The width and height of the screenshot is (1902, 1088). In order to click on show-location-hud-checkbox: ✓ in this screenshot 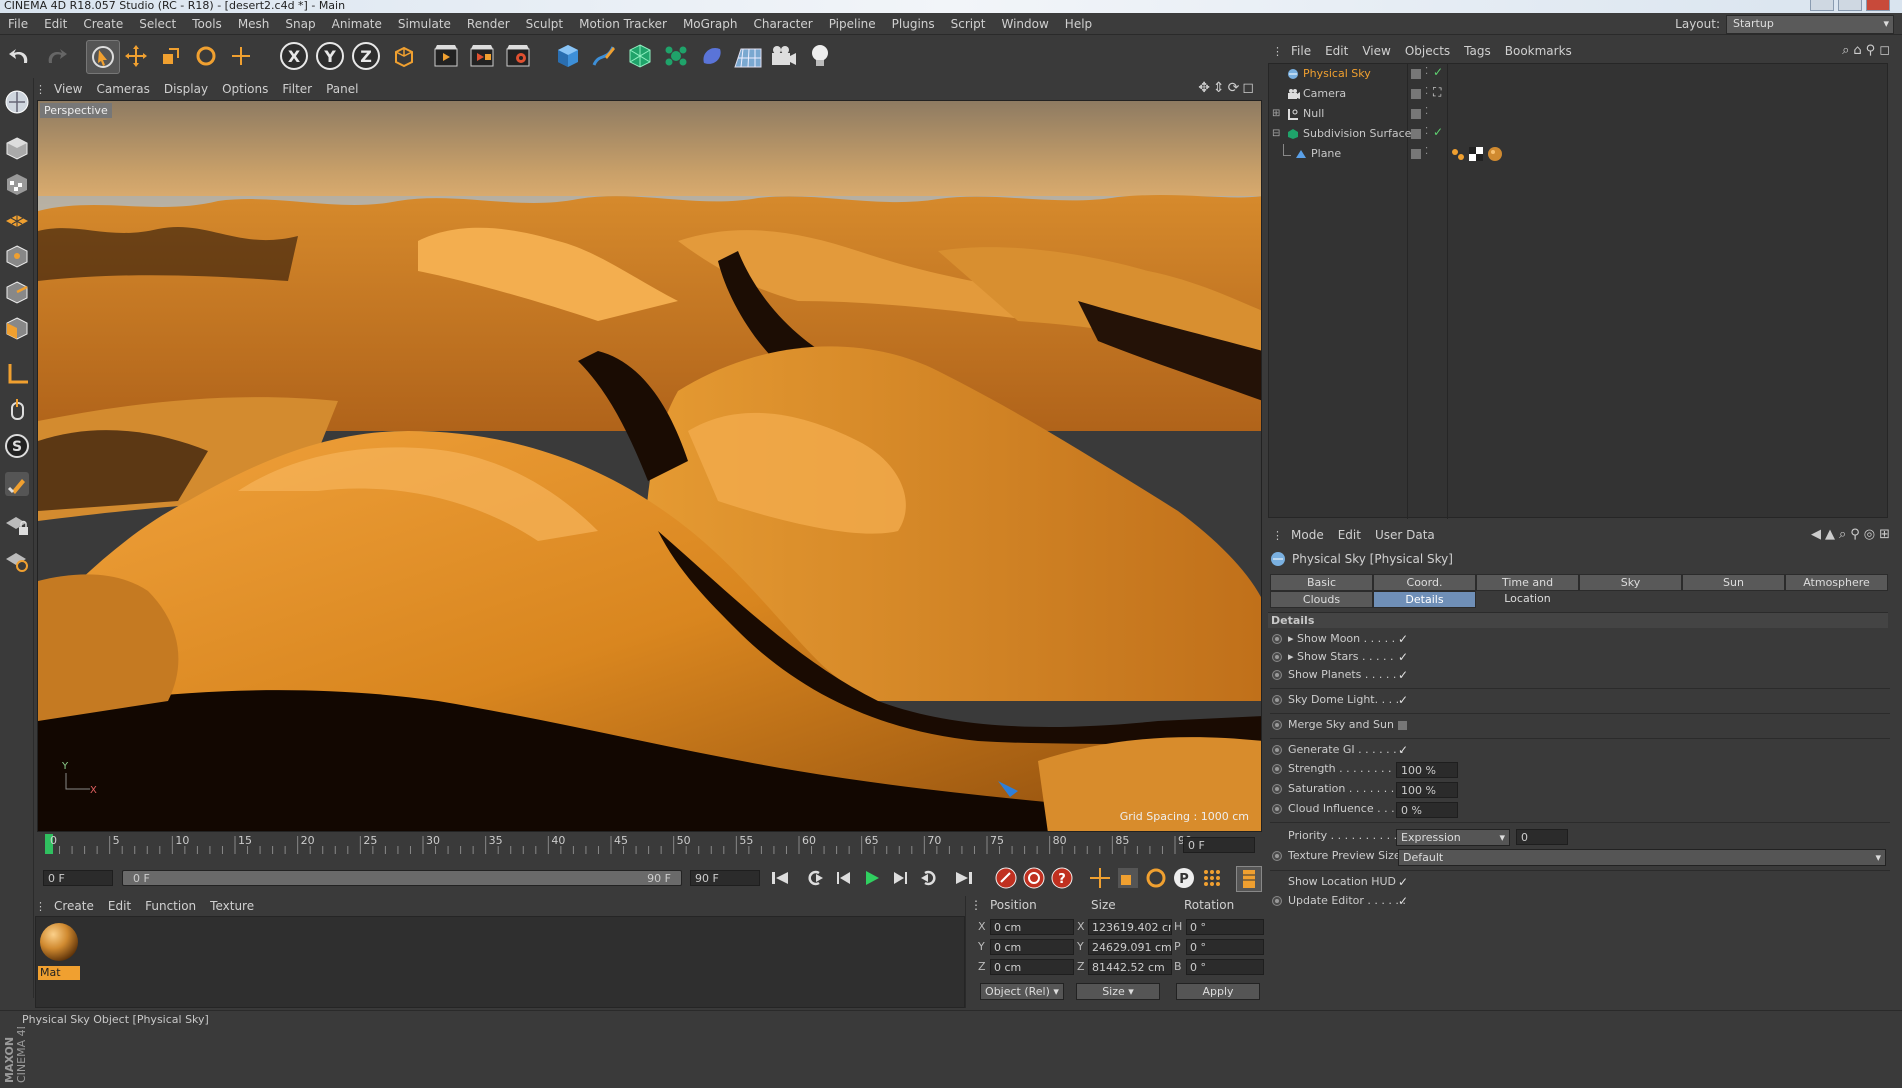, I will do `click(1404, 882)`.